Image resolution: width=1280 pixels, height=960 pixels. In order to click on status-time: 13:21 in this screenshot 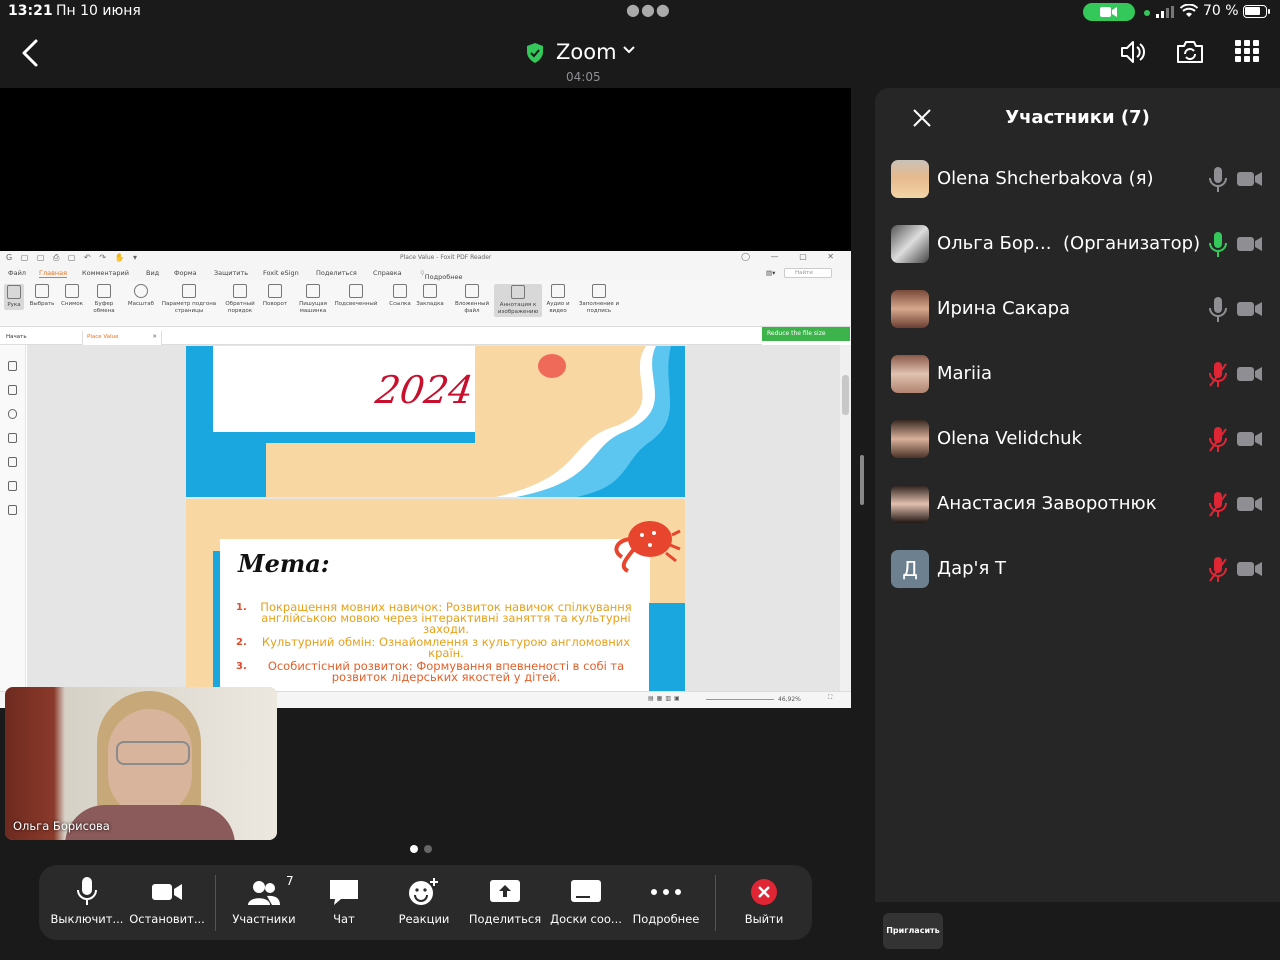, I will do `click(30, 11)`.